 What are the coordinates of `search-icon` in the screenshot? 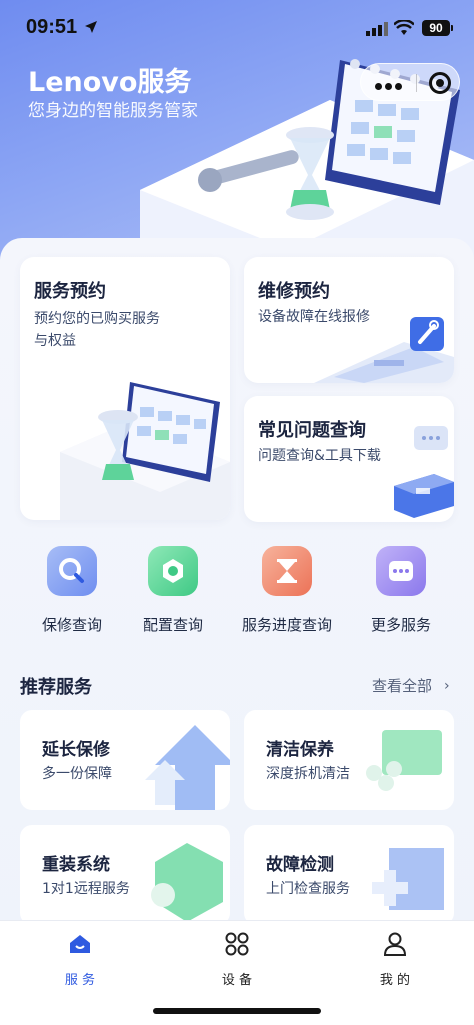 It's located at (72, 571).